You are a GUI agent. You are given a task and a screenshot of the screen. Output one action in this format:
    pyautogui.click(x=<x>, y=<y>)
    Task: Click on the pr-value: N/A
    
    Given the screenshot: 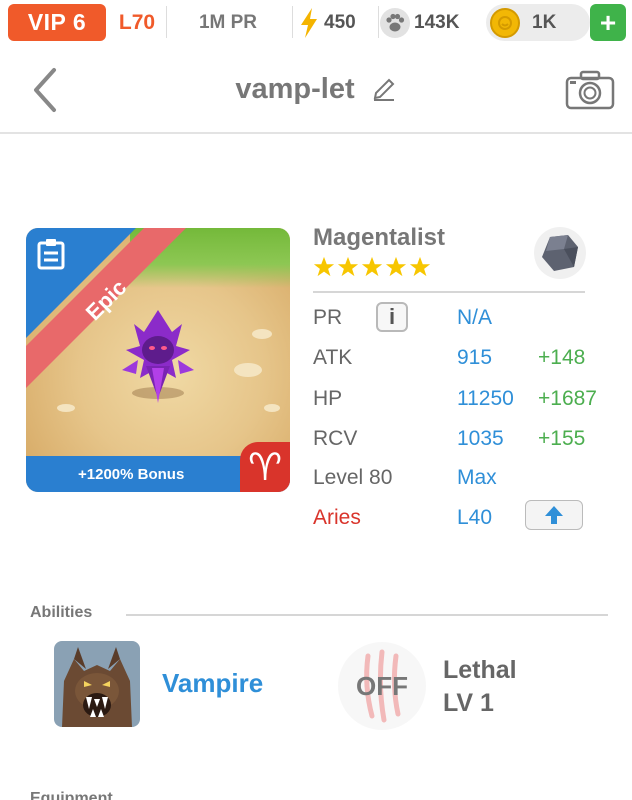 What is the action you would take?
    pyautogui.click(x=475, y=317)
    